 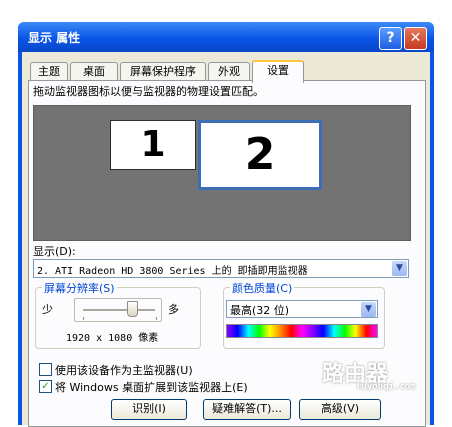 I want to click on resolution-value: 1920 x 1080 像素, so click(x=112, y=338).